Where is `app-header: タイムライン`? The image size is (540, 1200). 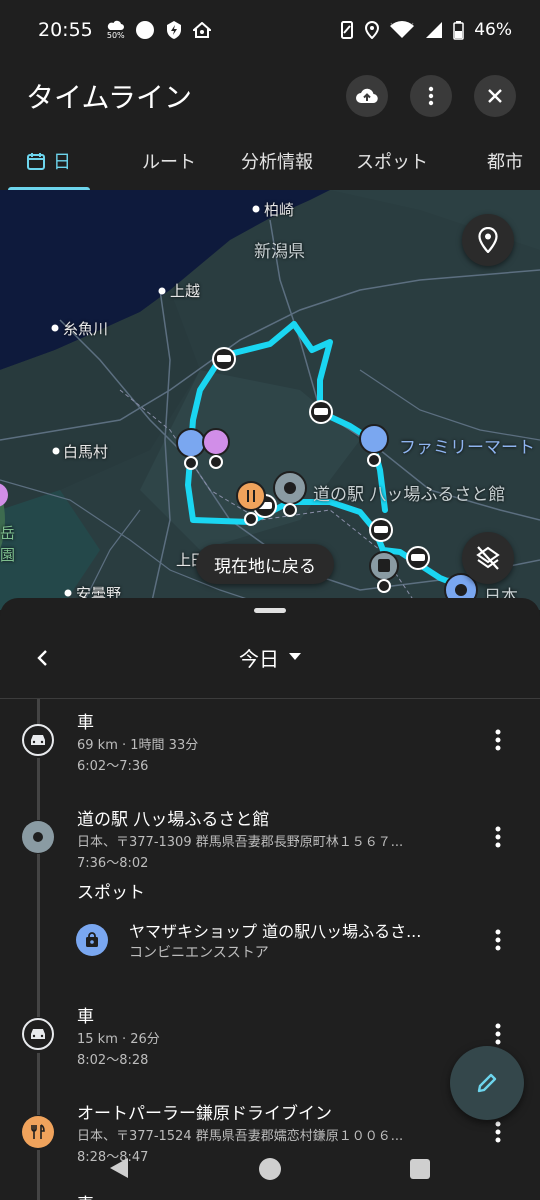 app-header: タイムライン is located at coordinates (270, 96).